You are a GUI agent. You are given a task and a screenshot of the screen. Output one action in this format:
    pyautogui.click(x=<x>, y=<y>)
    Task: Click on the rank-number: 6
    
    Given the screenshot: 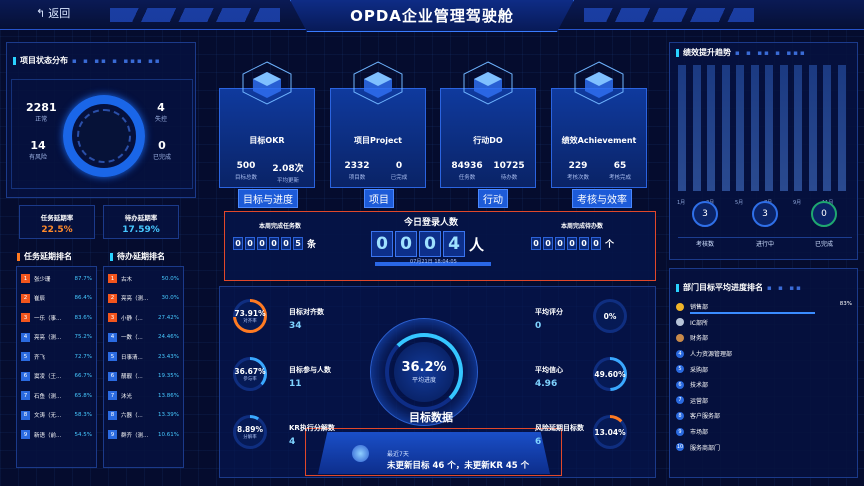 What is the action you would take?
    pyautogui.click(x=25, y=376)
    